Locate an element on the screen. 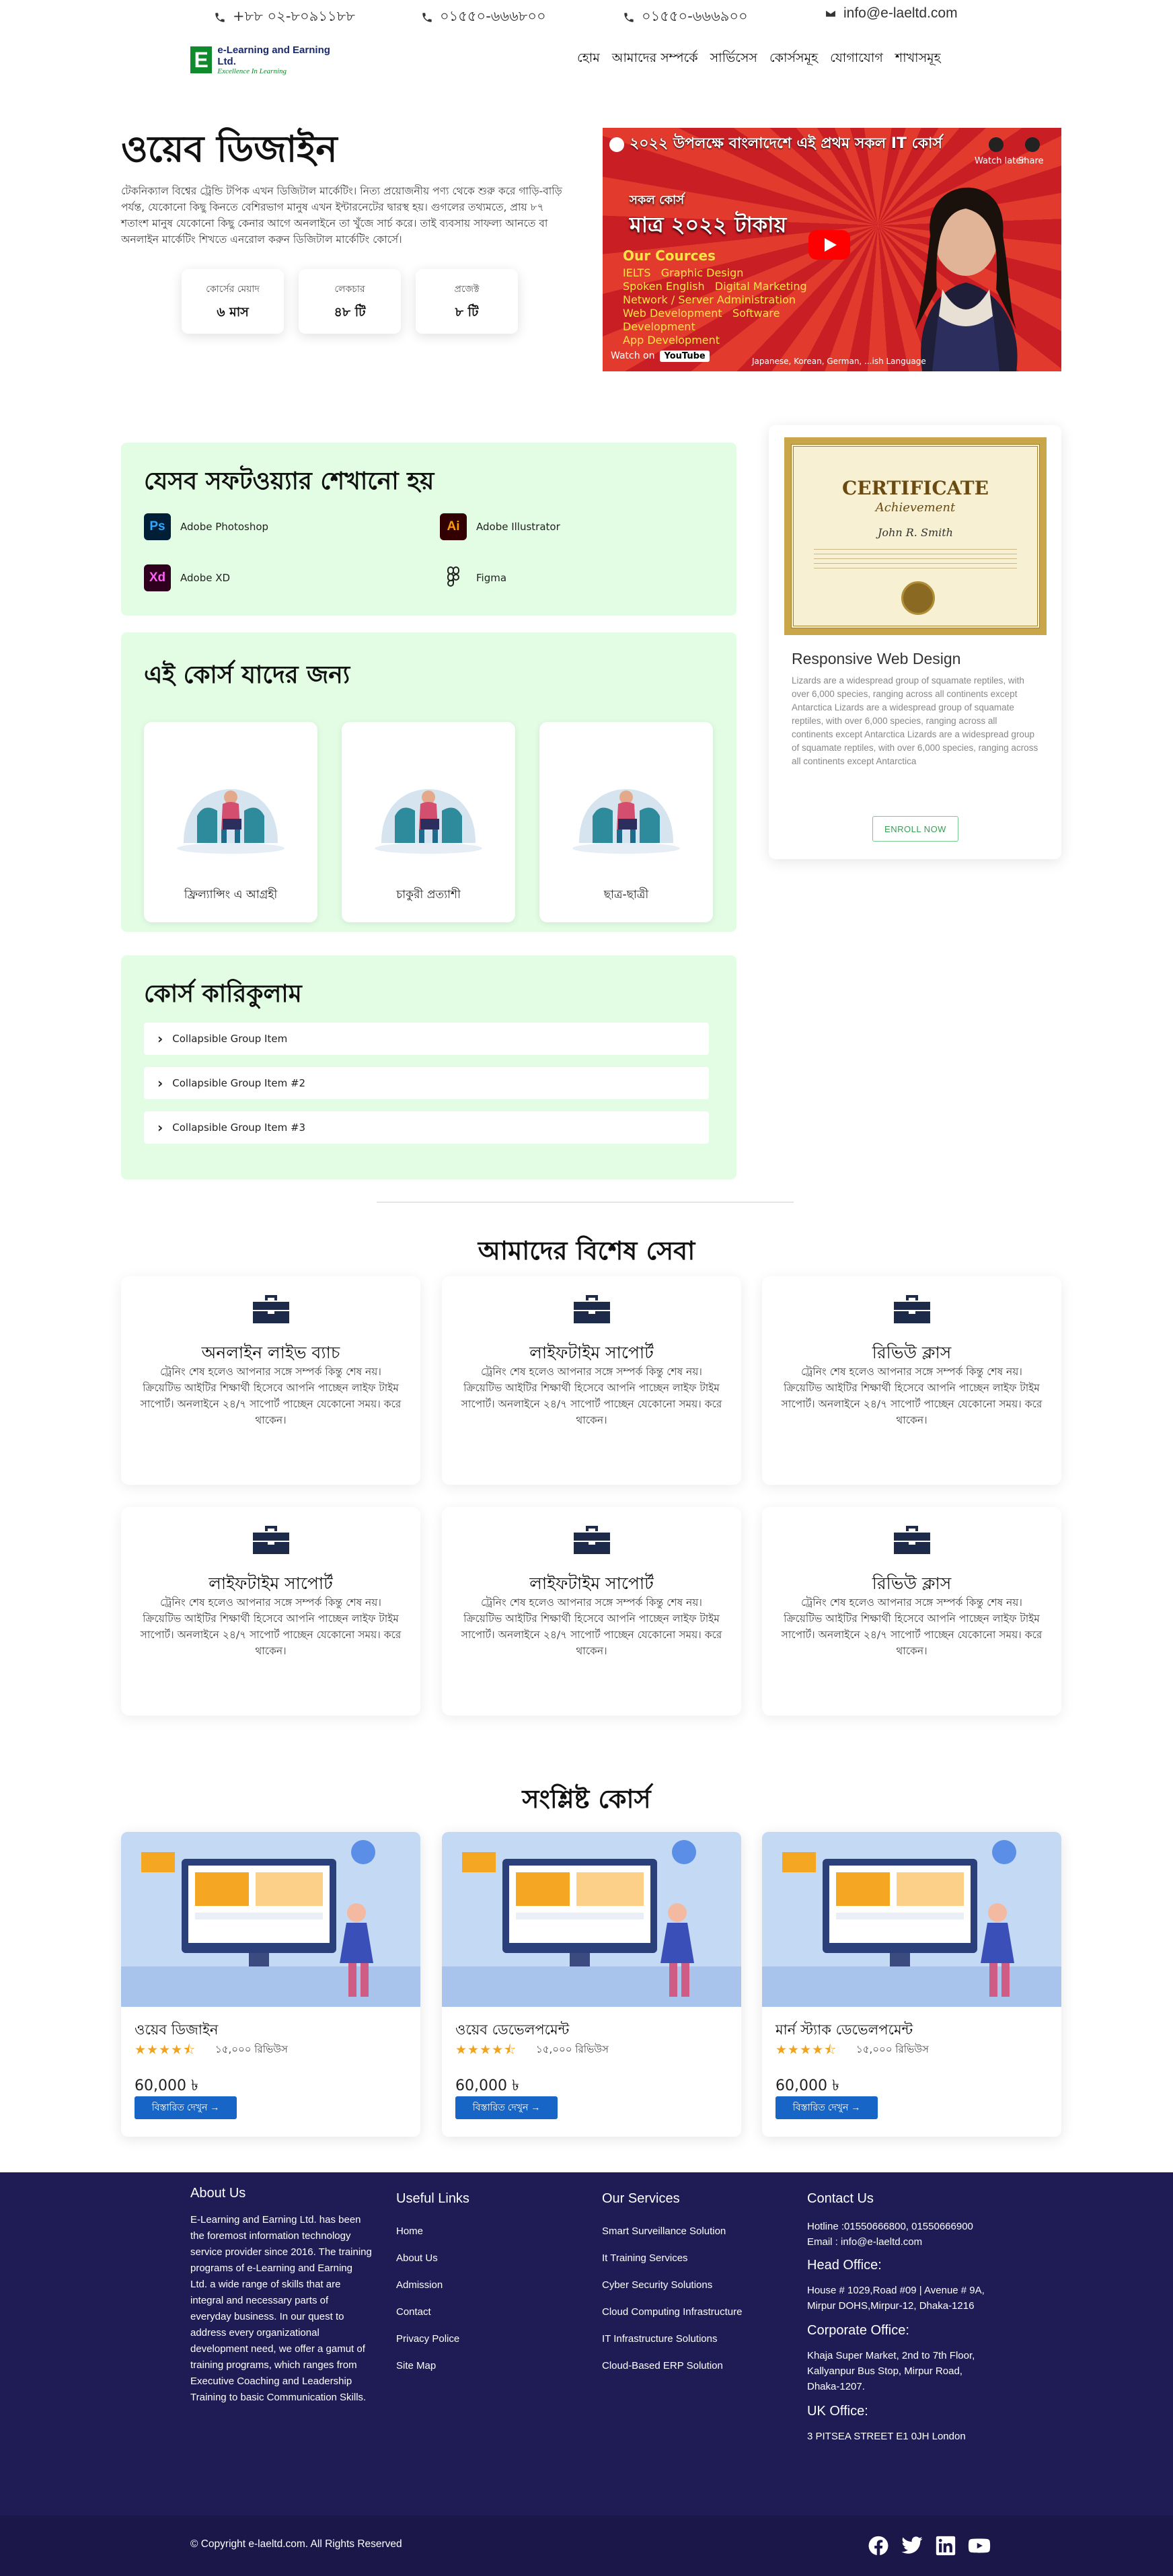 The height and width of the screenshot is (2576, 1173). watch-on-youtube: Watch on YouTube is located at coordinates (660, 356).